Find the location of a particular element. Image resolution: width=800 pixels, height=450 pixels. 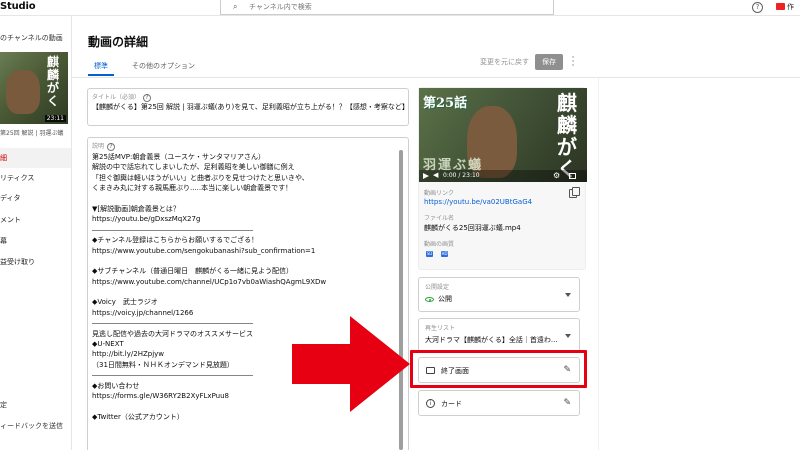

file-name: 麒麟がくる25回羽運ぶ蟻.mp4 is located at coordinates (472, 228).